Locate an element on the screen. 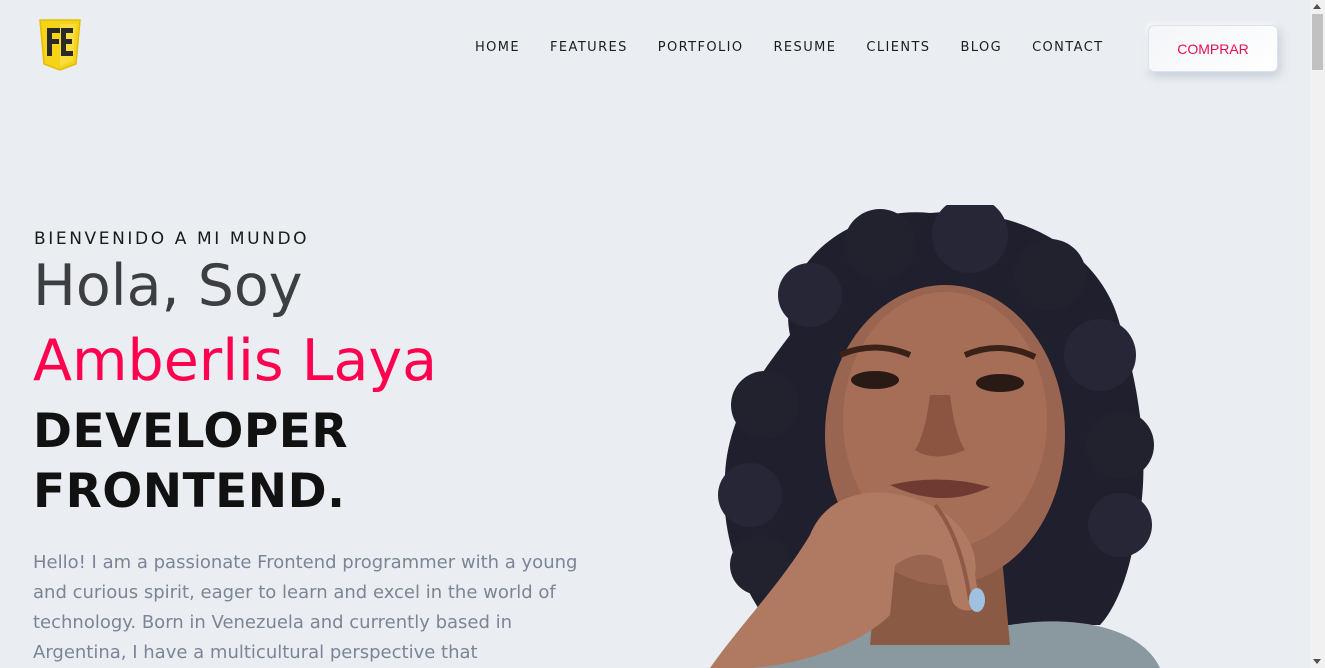  page-scrollbar is located at coordinates (1317, 334).